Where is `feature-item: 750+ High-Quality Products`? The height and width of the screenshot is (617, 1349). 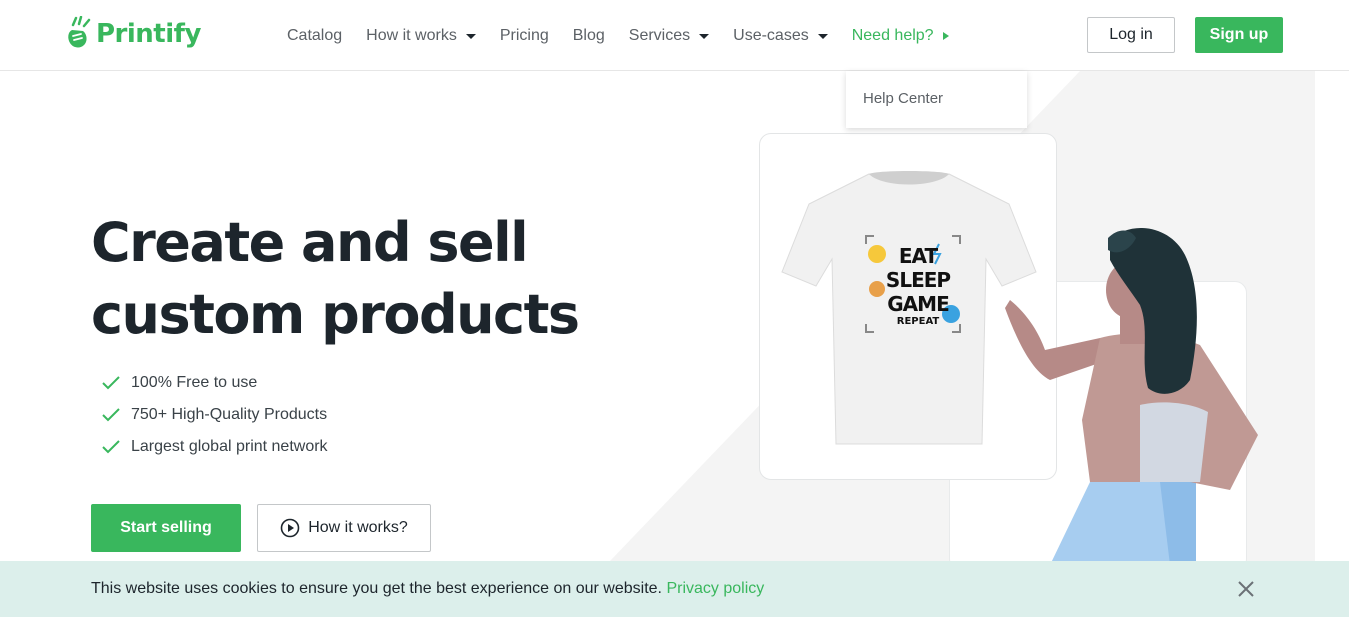 feature-item: 750+ High-Quality Products is located at coordinates (214, 415).